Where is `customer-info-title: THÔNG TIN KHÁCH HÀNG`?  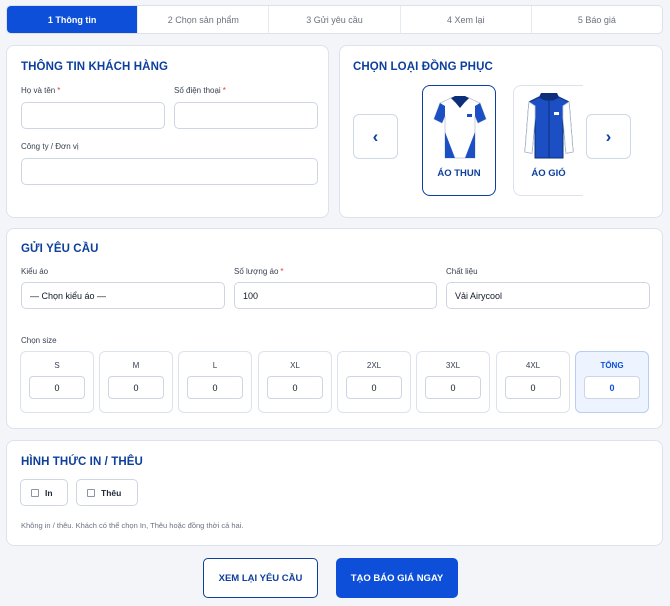
customer-info-title: THÔNG TIN KHÁCH HÀNG is located at coordinates (95, 67).